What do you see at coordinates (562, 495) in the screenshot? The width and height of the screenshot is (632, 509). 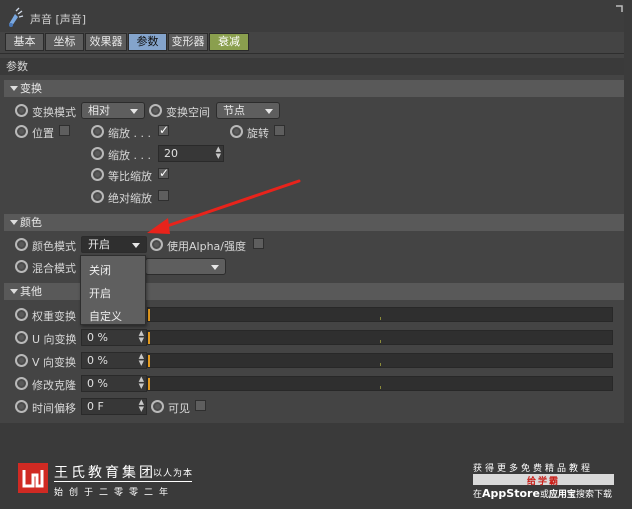 I see `ad-footer-app: 应用宝` at bounding box center [562, 495].